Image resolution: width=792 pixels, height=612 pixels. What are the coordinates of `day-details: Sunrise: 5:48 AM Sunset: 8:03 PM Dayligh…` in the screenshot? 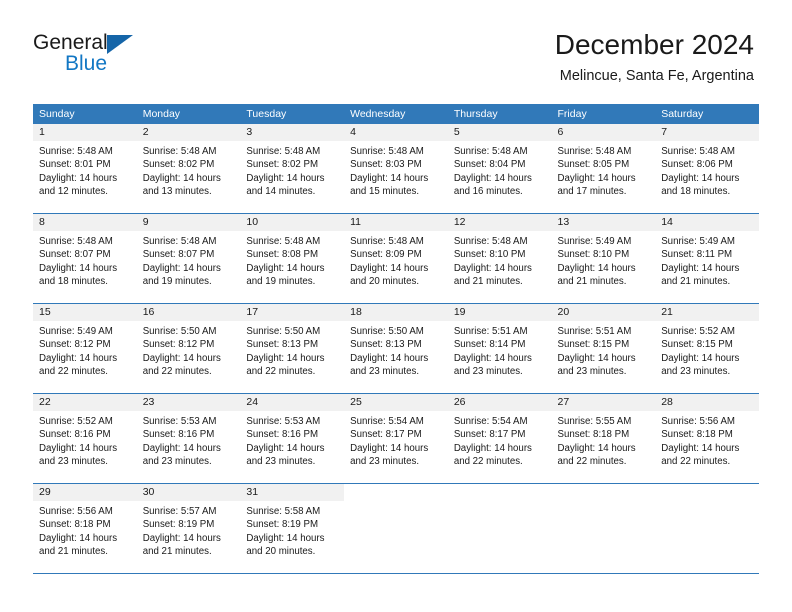 It's located at (396, 170).